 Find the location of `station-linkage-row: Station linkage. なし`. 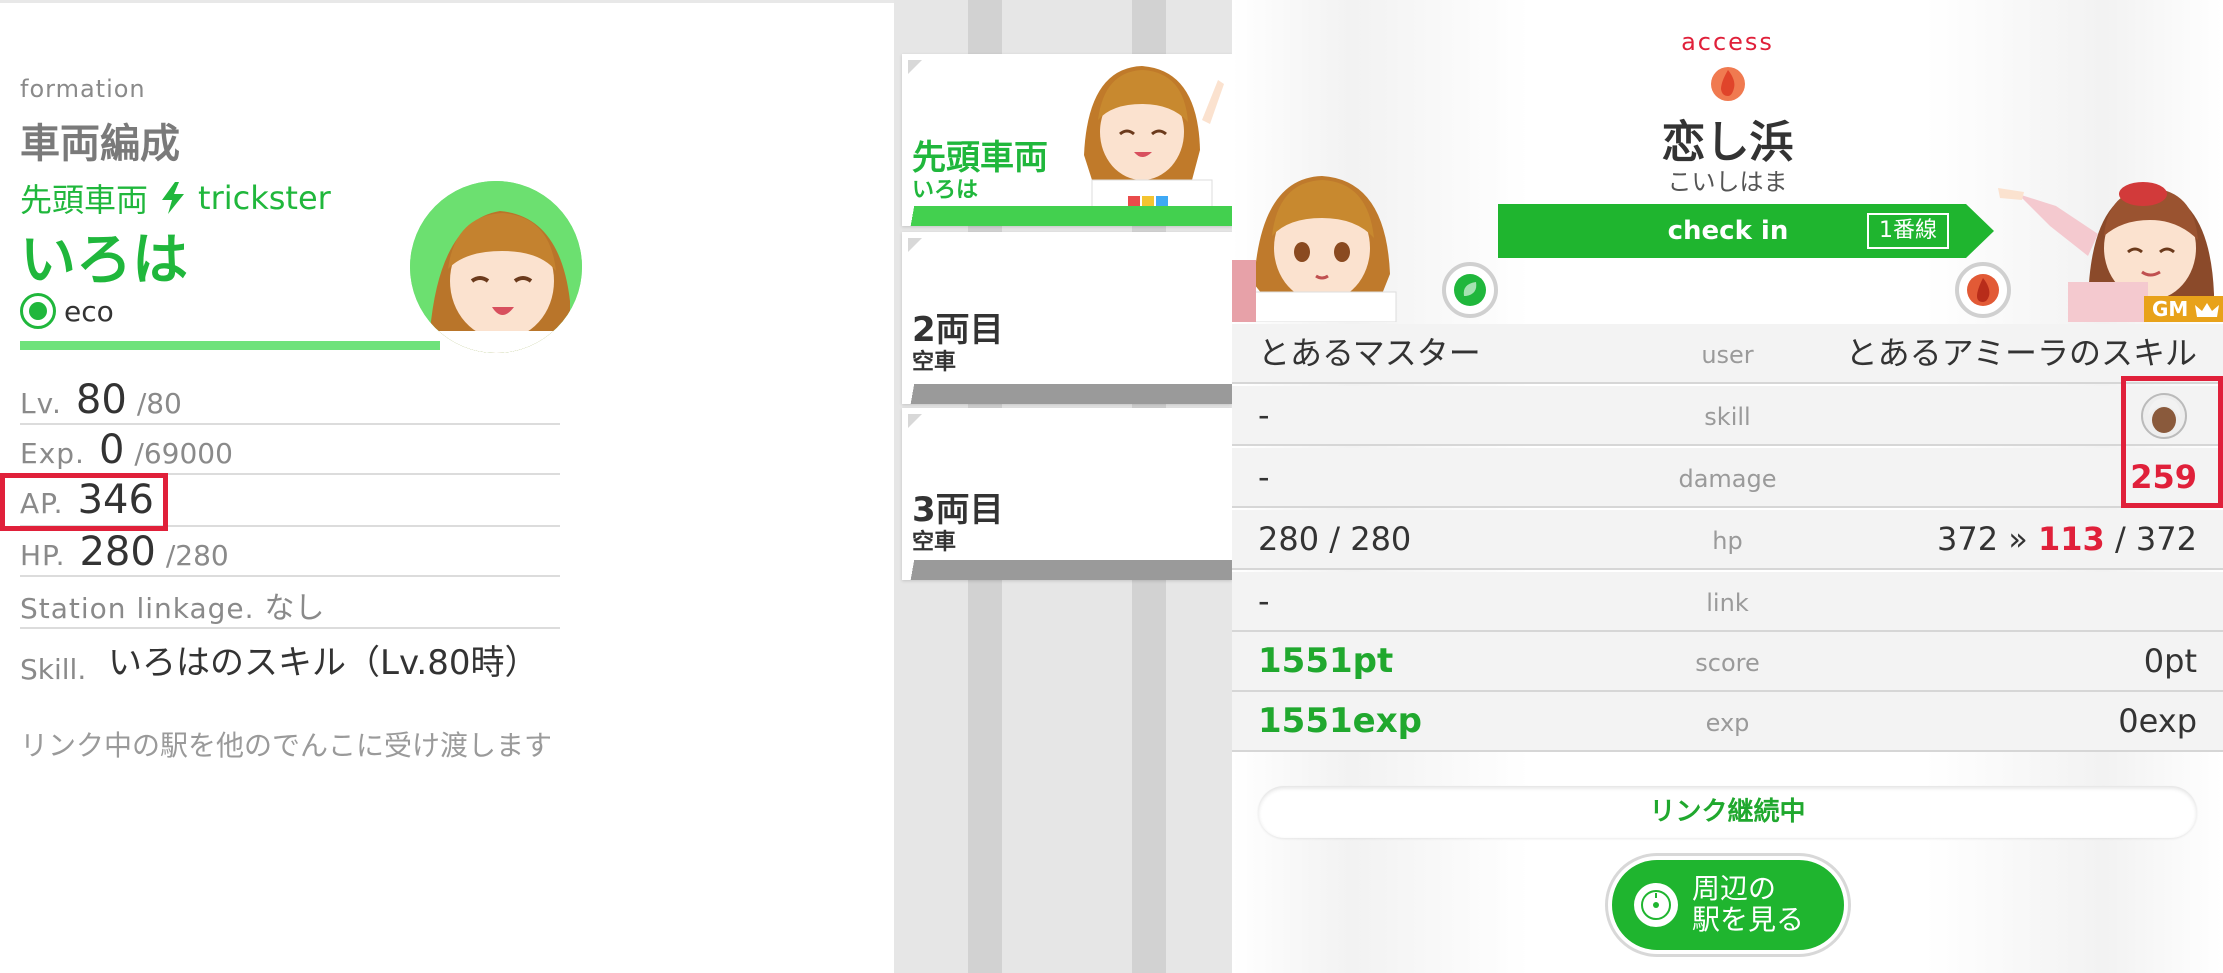

station-linkage-row: Station linkage. なし is located at coordinates (290, 606).